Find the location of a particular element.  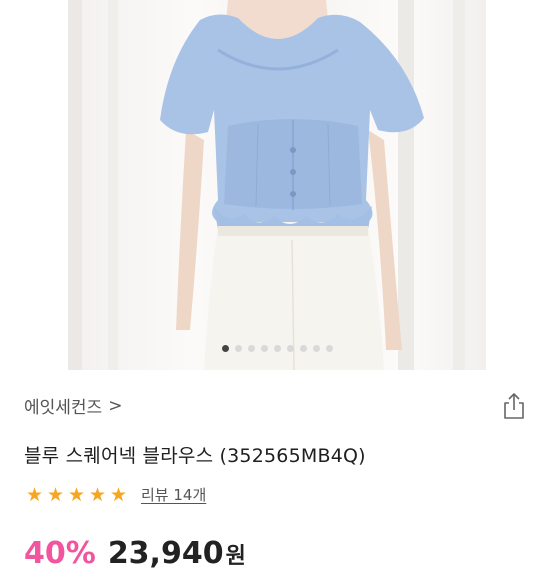

brand-link: 에잇세컨즈 > is located at coordinates (73, 406).